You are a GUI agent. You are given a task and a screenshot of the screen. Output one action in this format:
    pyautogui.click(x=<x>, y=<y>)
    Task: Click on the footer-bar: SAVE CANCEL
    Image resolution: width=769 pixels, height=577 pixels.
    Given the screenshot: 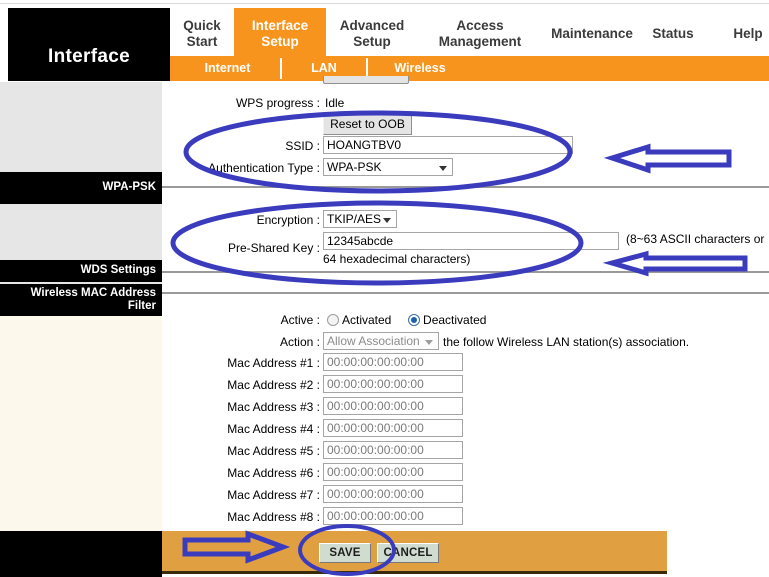 What is the action you would take?
    pyautogui.click(x=414, y=552)
    